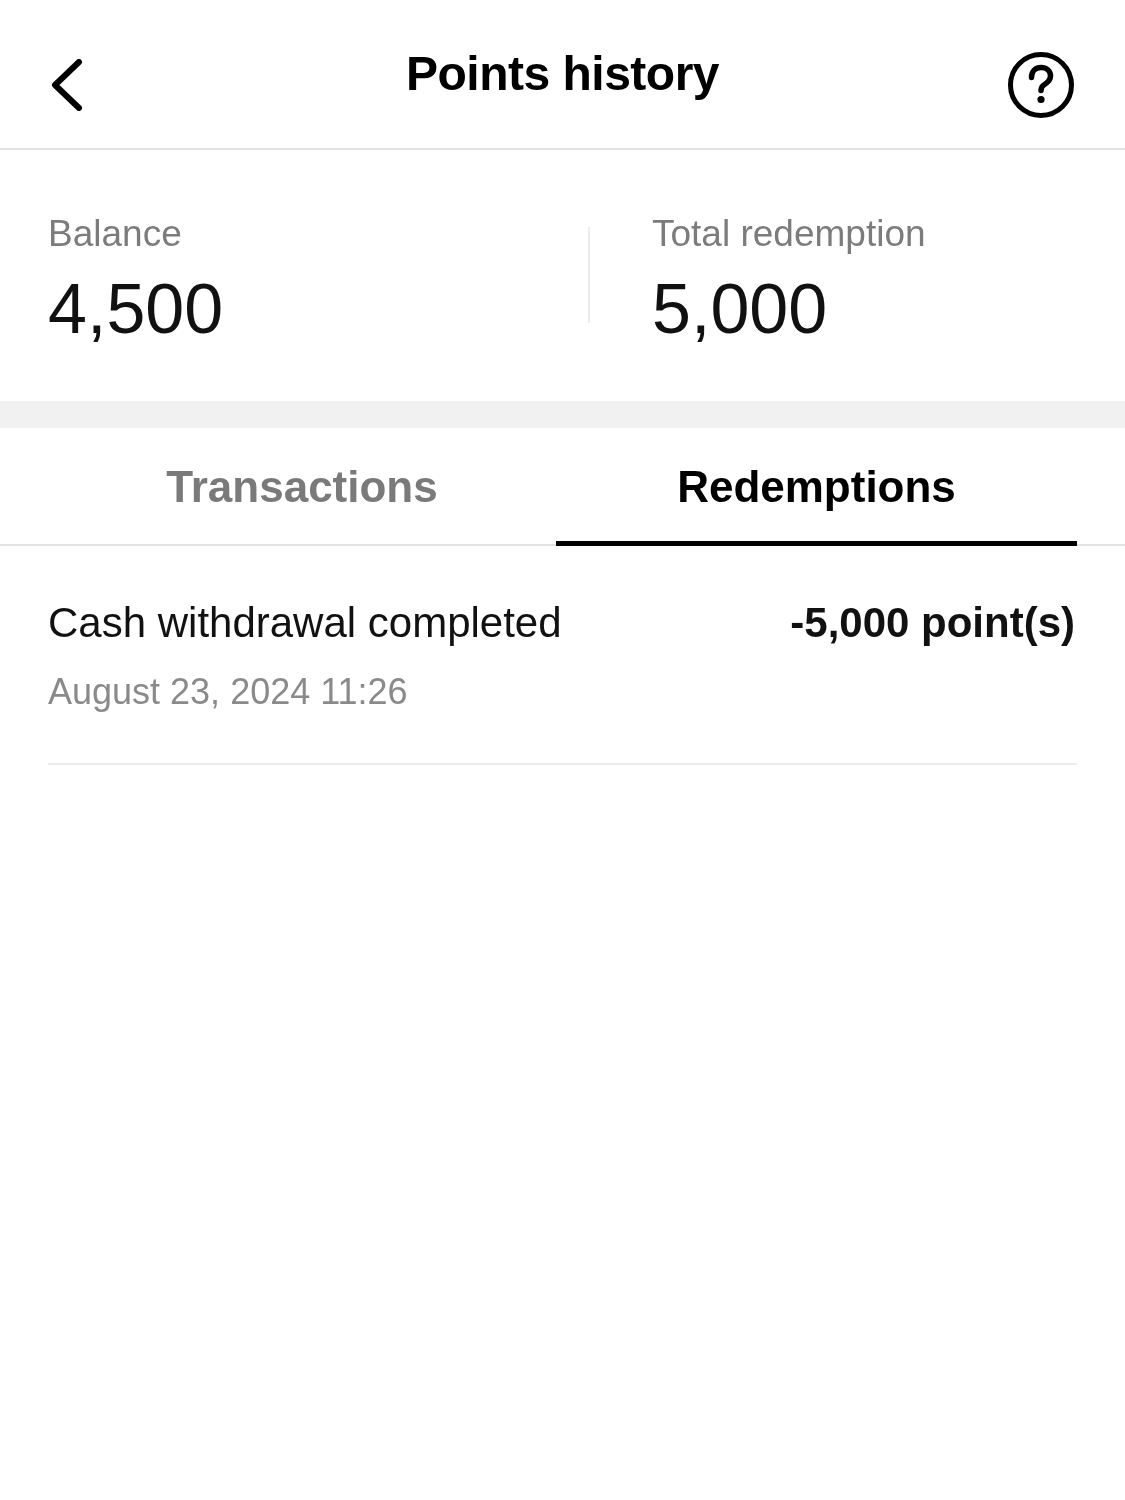 The image size is (1125, 1500). What do you see at coordinates (66, 85) in the screenshot?
I see `back-chevron-icon` at bounding box center [66, 85].